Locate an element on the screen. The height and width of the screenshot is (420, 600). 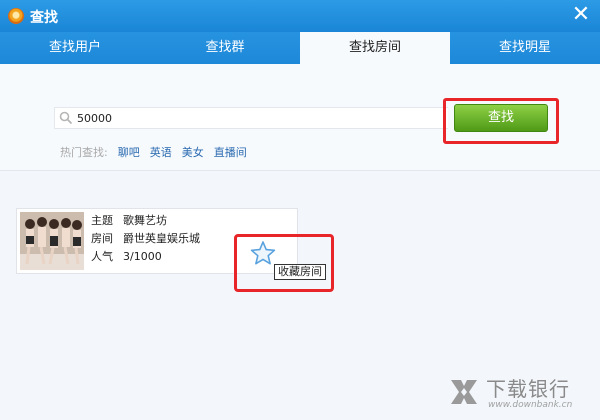
search-box is located at coordinates (251, 118).